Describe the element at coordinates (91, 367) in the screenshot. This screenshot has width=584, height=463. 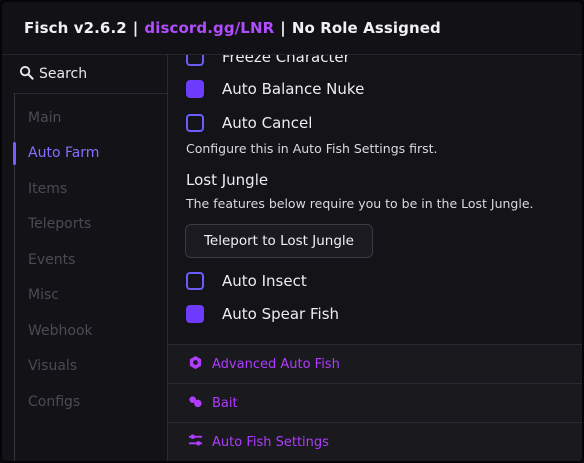
I see `sidebar-item-visuals: Visuals` at that location.